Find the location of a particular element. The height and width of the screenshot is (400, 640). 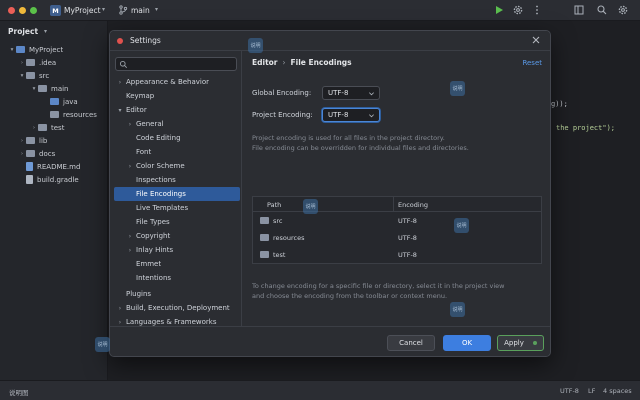

nav-item-file-types: File Types is located at coordinates (177, 222).